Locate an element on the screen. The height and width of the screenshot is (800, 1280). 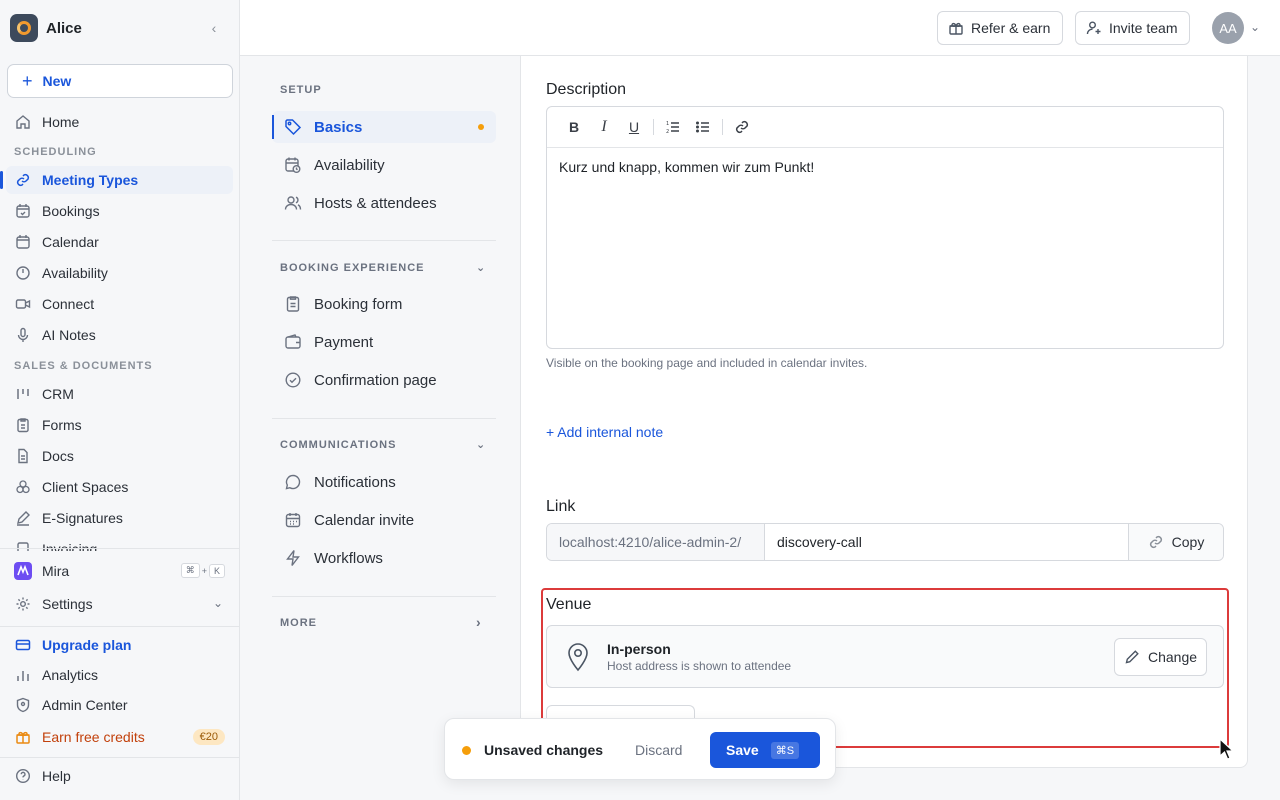
toolbar-separator is located at coordinates (722, 127).